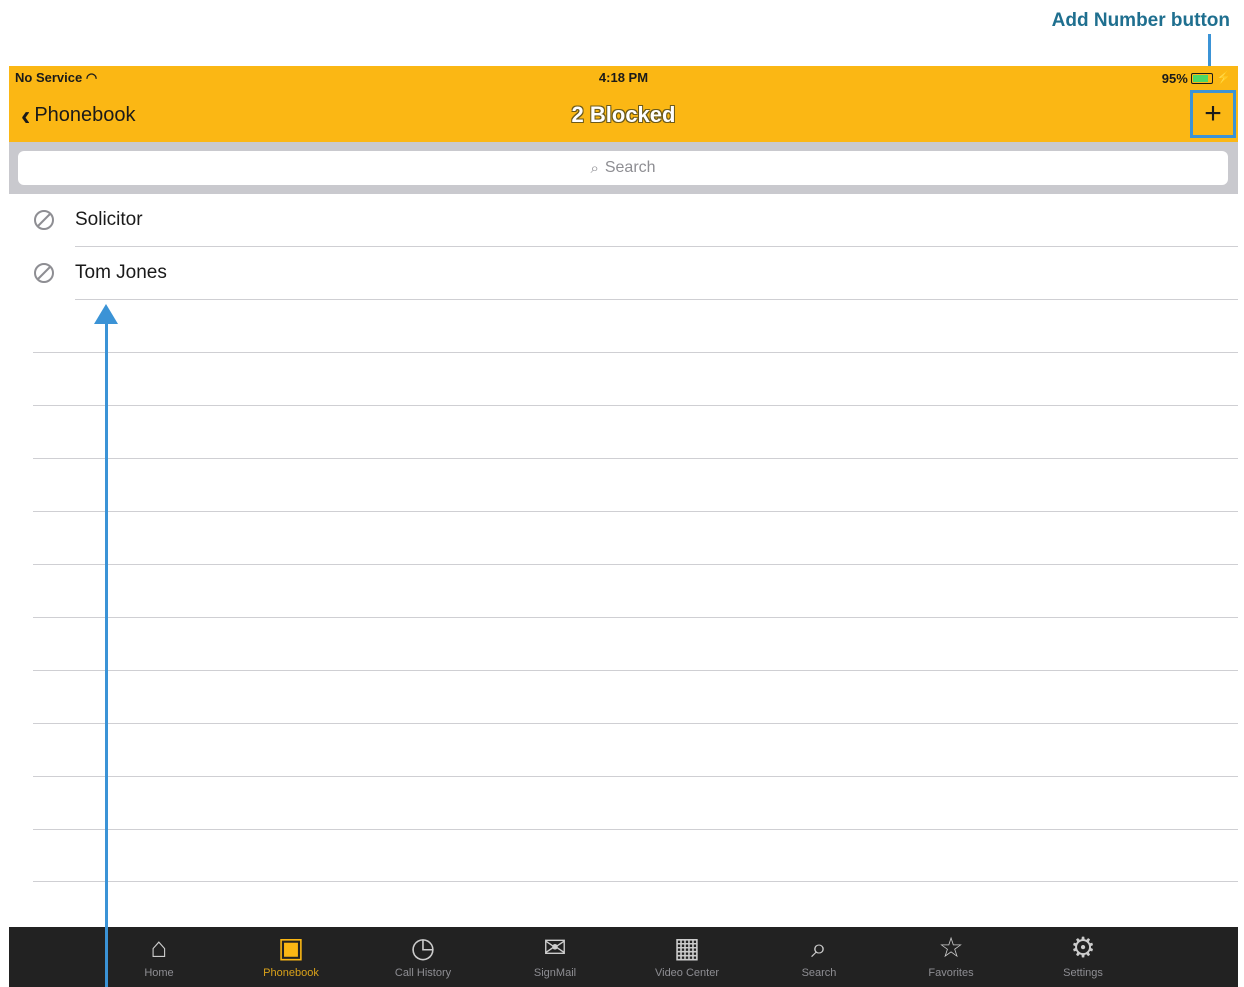  I want to click on add-number-button: +, so click(1213, 114).